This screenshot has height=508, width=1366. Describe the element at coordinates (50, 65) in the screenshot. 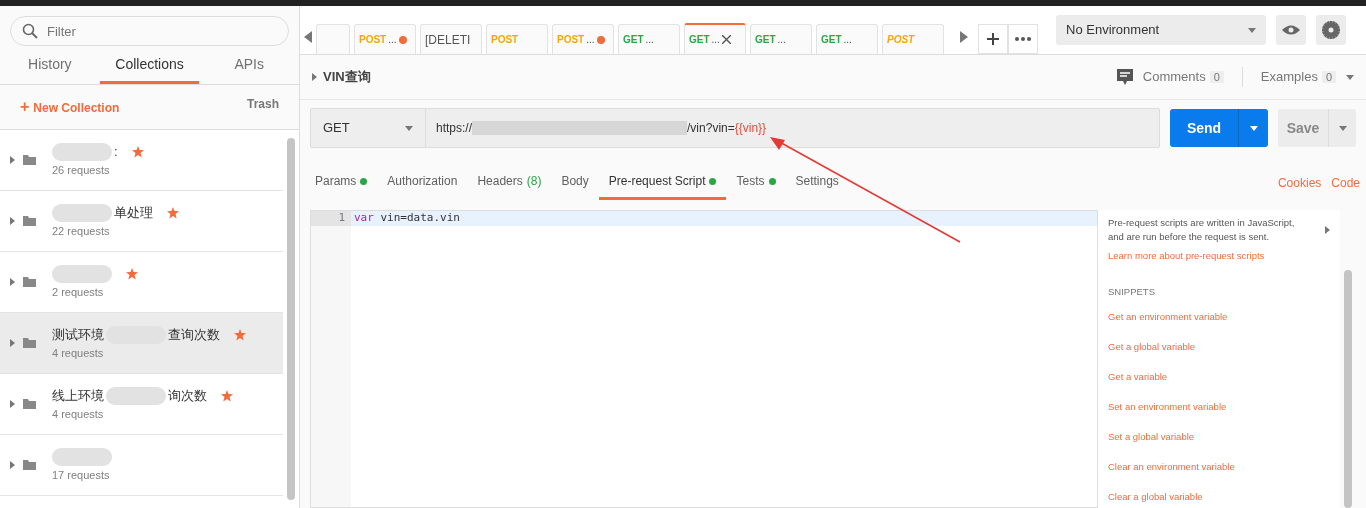

I see `sidebar-tab: History` at that location.